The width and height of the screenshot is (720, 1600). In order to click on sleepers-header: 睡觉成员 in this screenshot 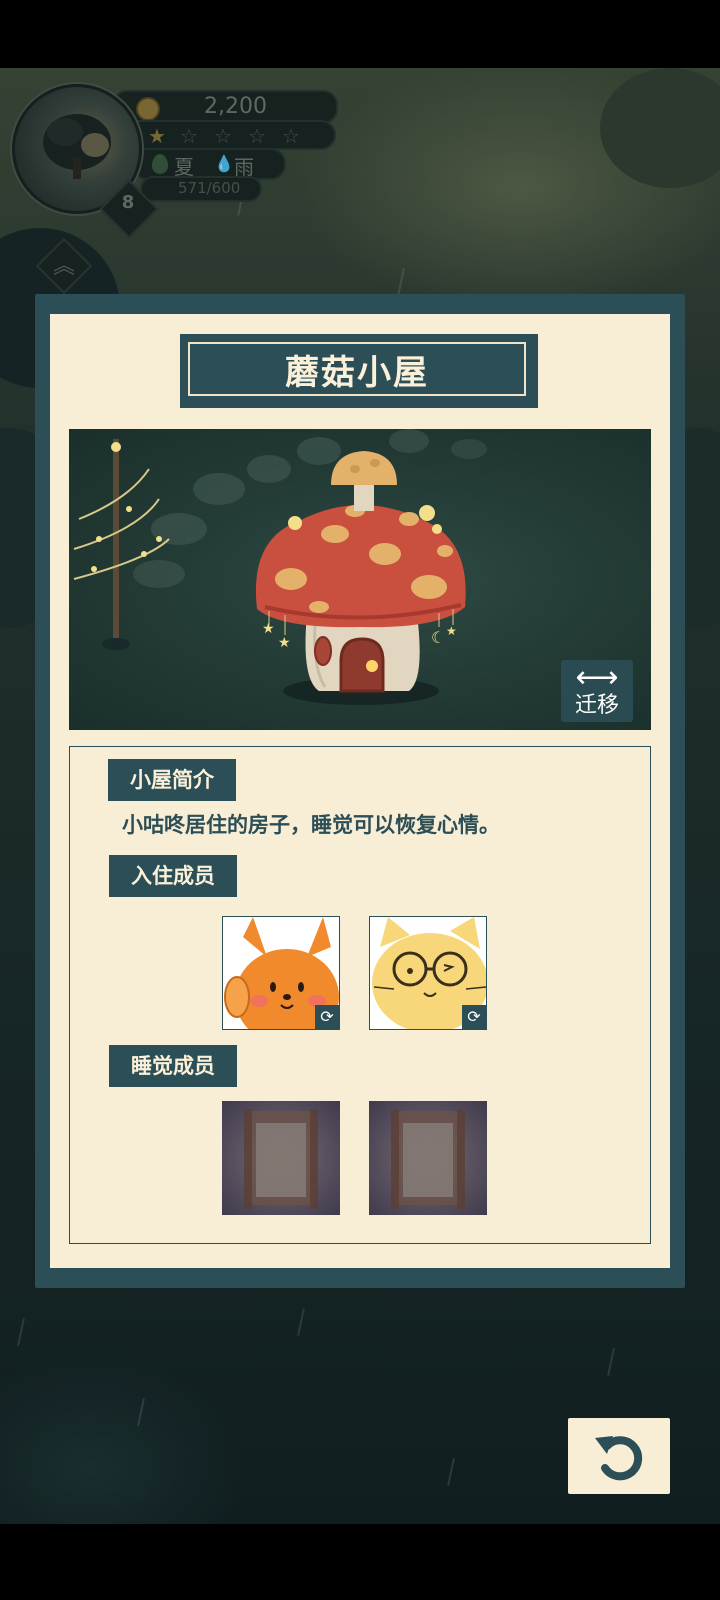, I will do `click(173, 1066)`.